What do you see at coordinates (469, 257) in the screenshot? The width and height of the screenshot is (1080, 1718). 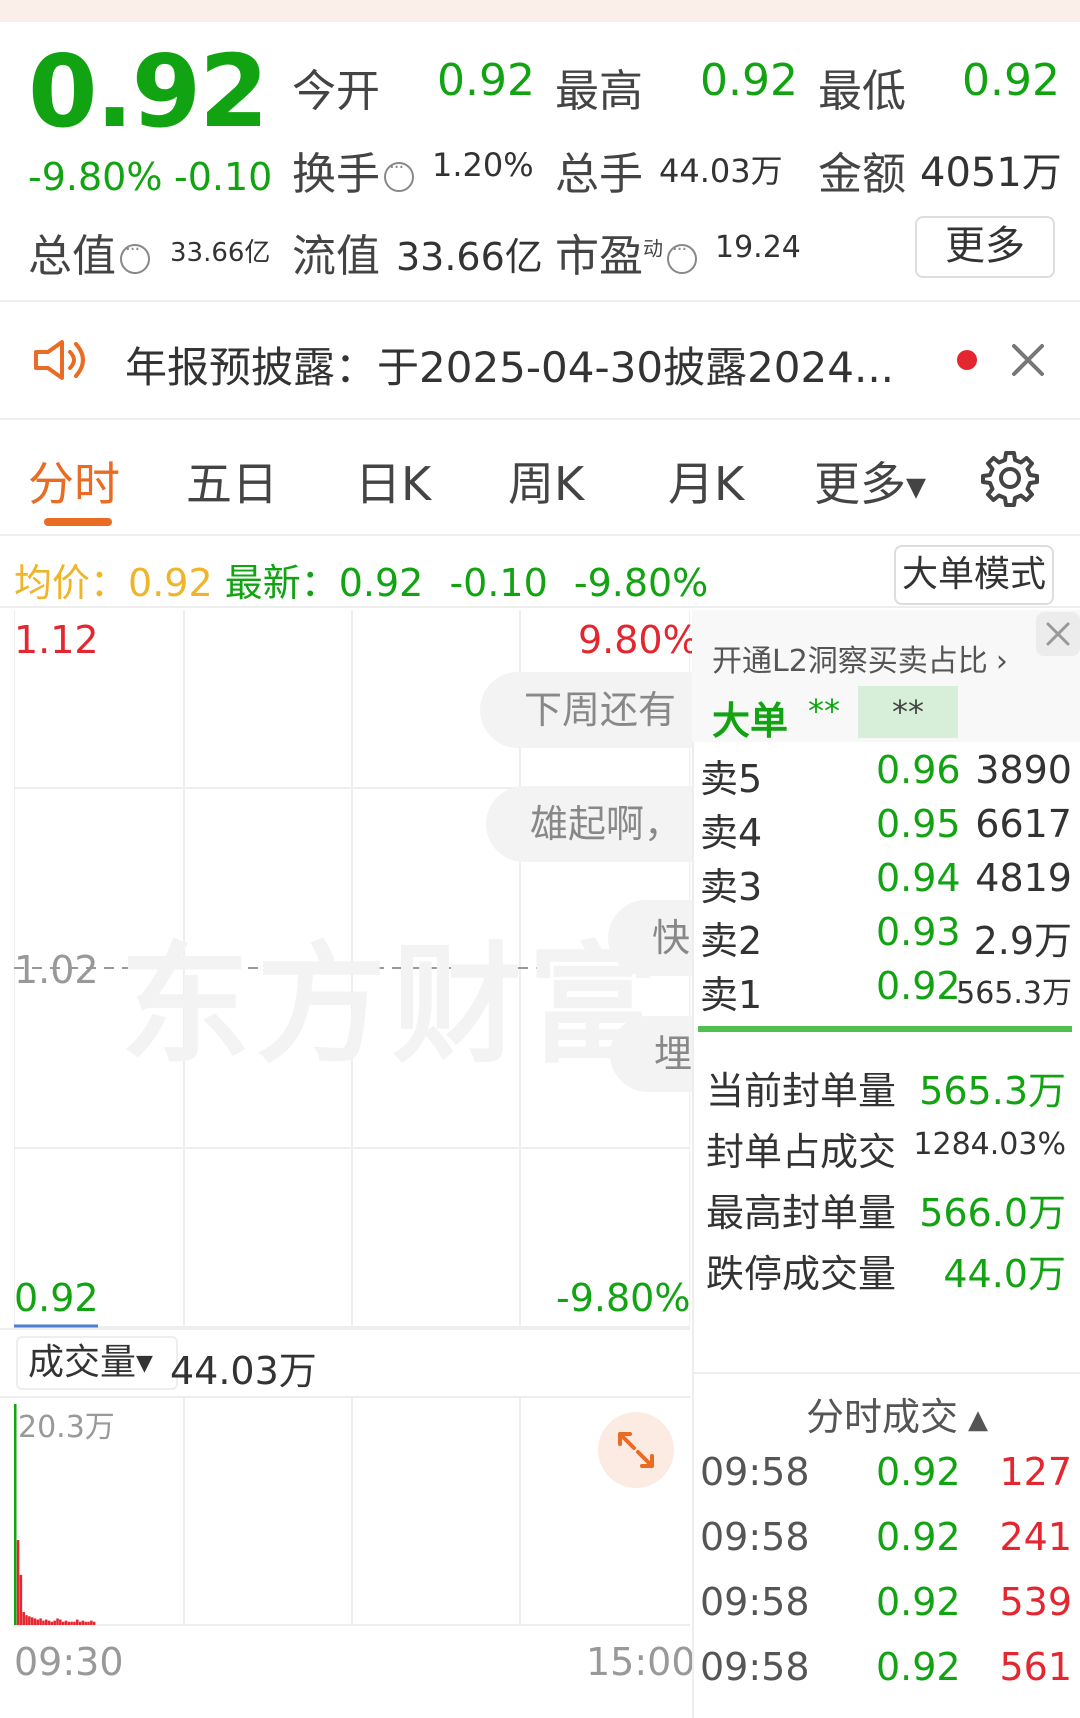 I see `float-value: 33.66亿` at bounding box center [469, 257].